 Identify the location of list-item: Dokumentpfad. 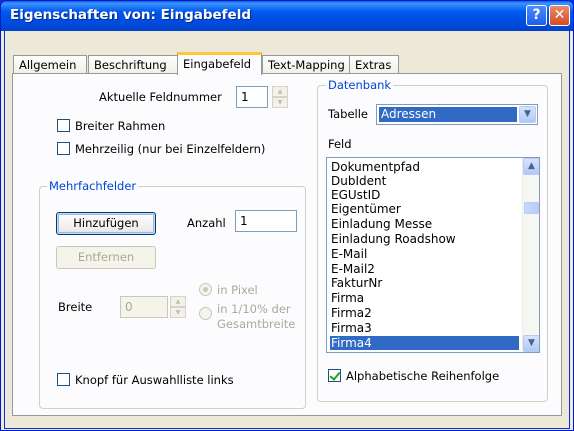
(424, 167).